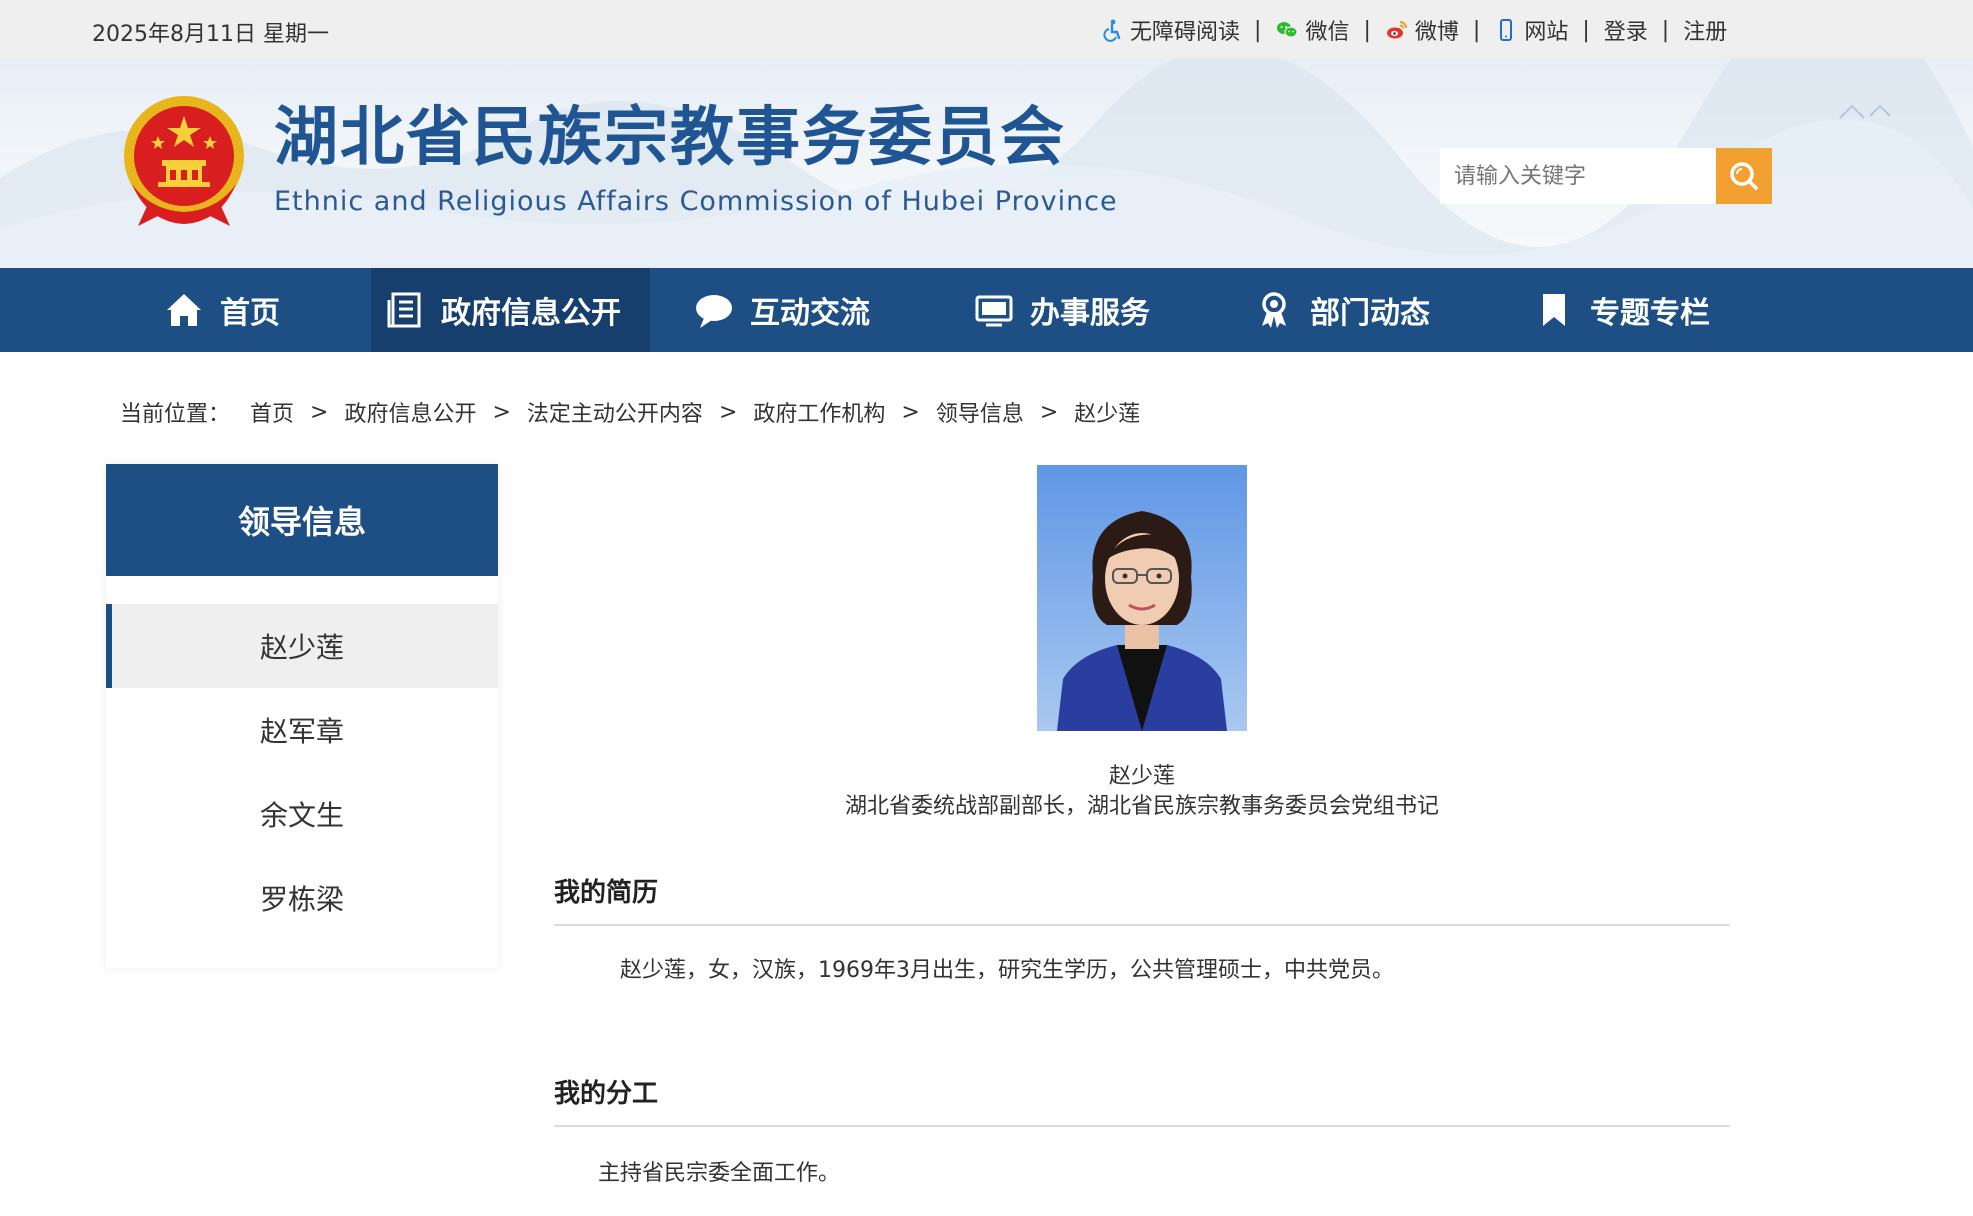  I want to click on duty-text: 主持省民宗委全面工作。, so click(719, 1173).